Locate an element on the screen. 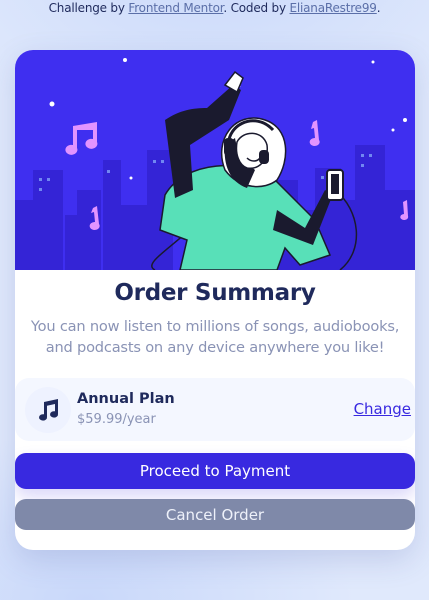  plan-name: Annual Plan is located at coordinates (126, 399).